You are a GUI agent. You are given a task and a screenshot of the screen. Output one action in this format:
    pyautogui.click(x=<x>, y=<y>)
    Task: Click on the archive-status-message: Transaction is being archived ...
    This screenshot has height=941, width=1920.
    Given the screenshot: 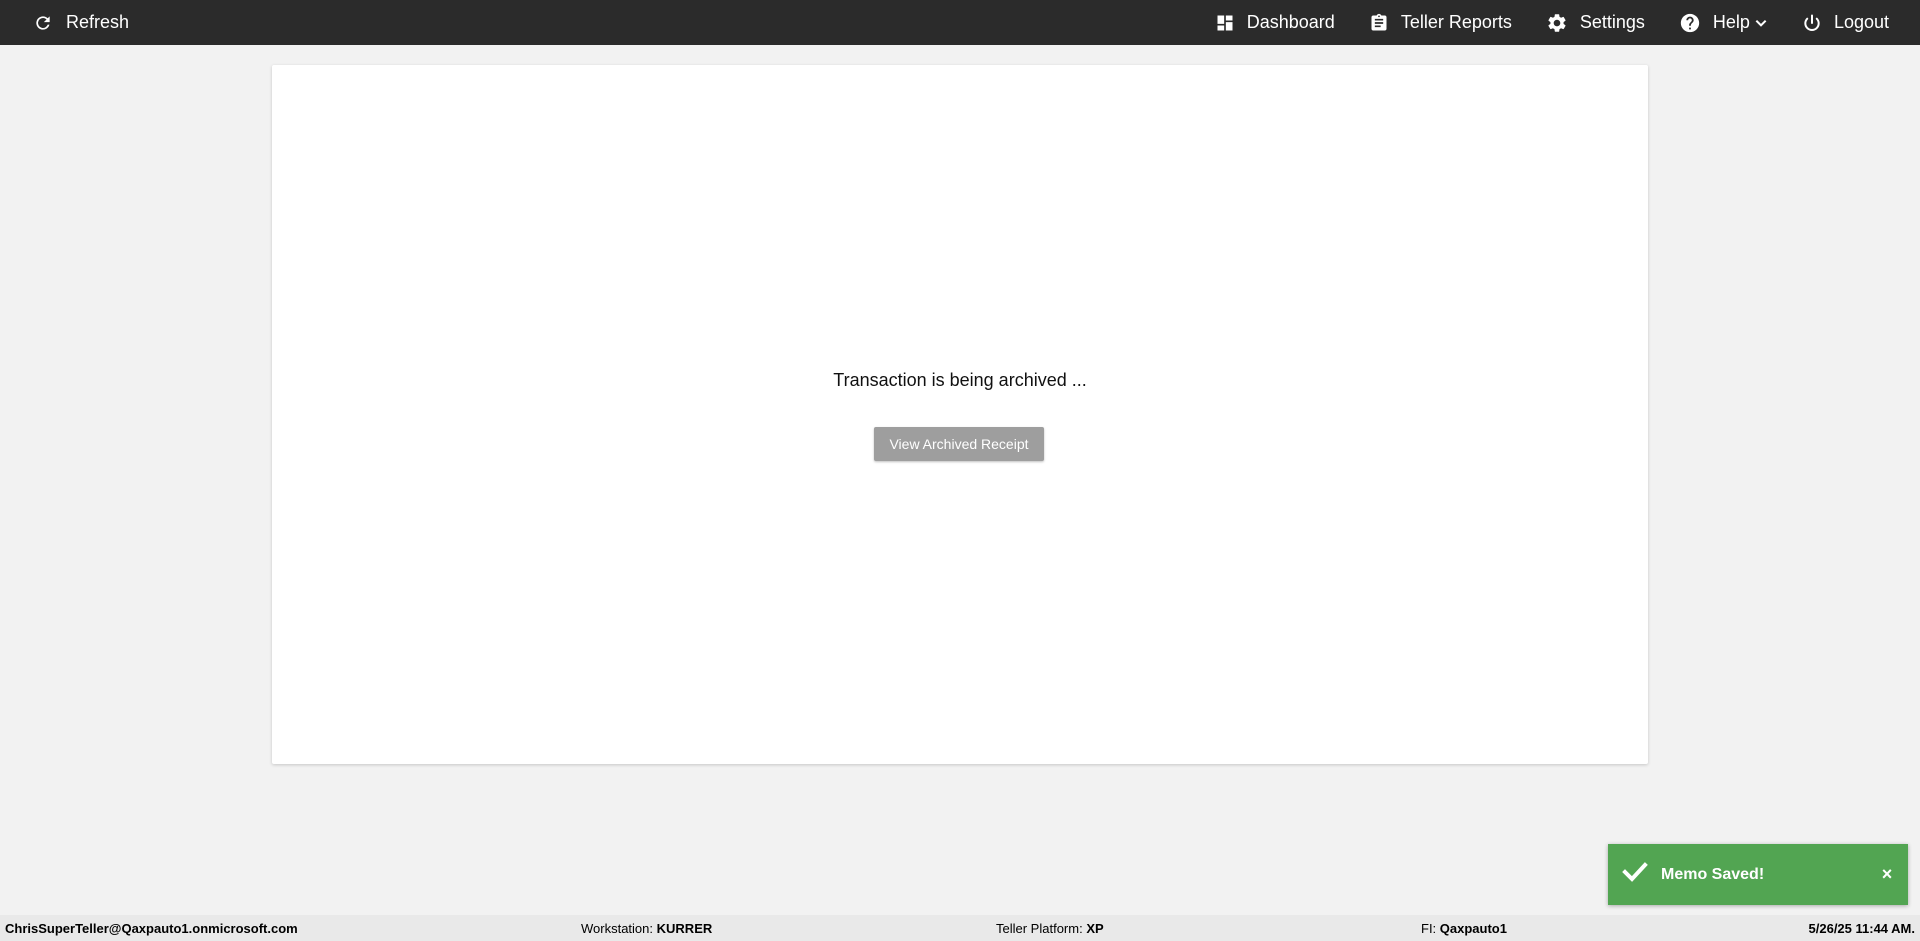 What is the action you would take?
    pyautogui.click(x=960, y=380)
    